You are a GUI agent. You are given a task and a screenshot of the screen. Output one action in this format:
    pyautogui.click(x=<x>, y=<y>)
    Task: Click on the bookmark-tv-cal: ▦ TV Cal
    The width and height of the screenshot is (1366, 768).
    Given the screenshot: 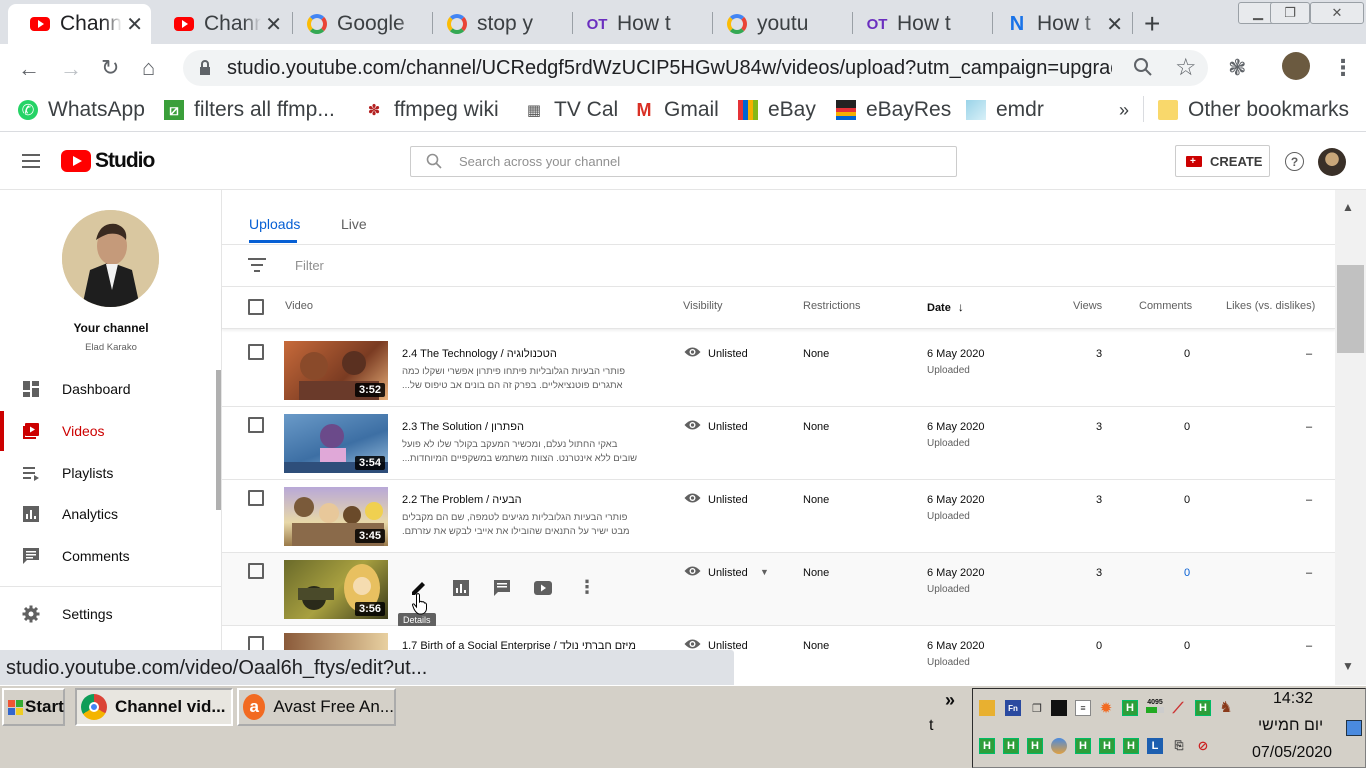 What is the action you would take?
    pyautogui.click(x=571, y=110)
    